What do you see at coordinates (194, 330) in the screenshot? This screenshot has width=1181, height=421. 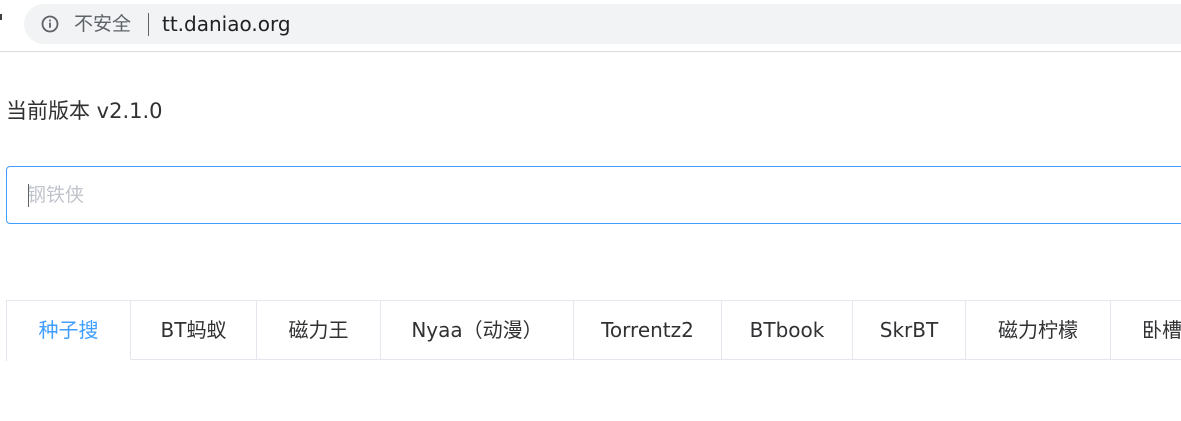 I see `tab-bt-mayi: BT蚂蚁` at bounding box center [194, 330].